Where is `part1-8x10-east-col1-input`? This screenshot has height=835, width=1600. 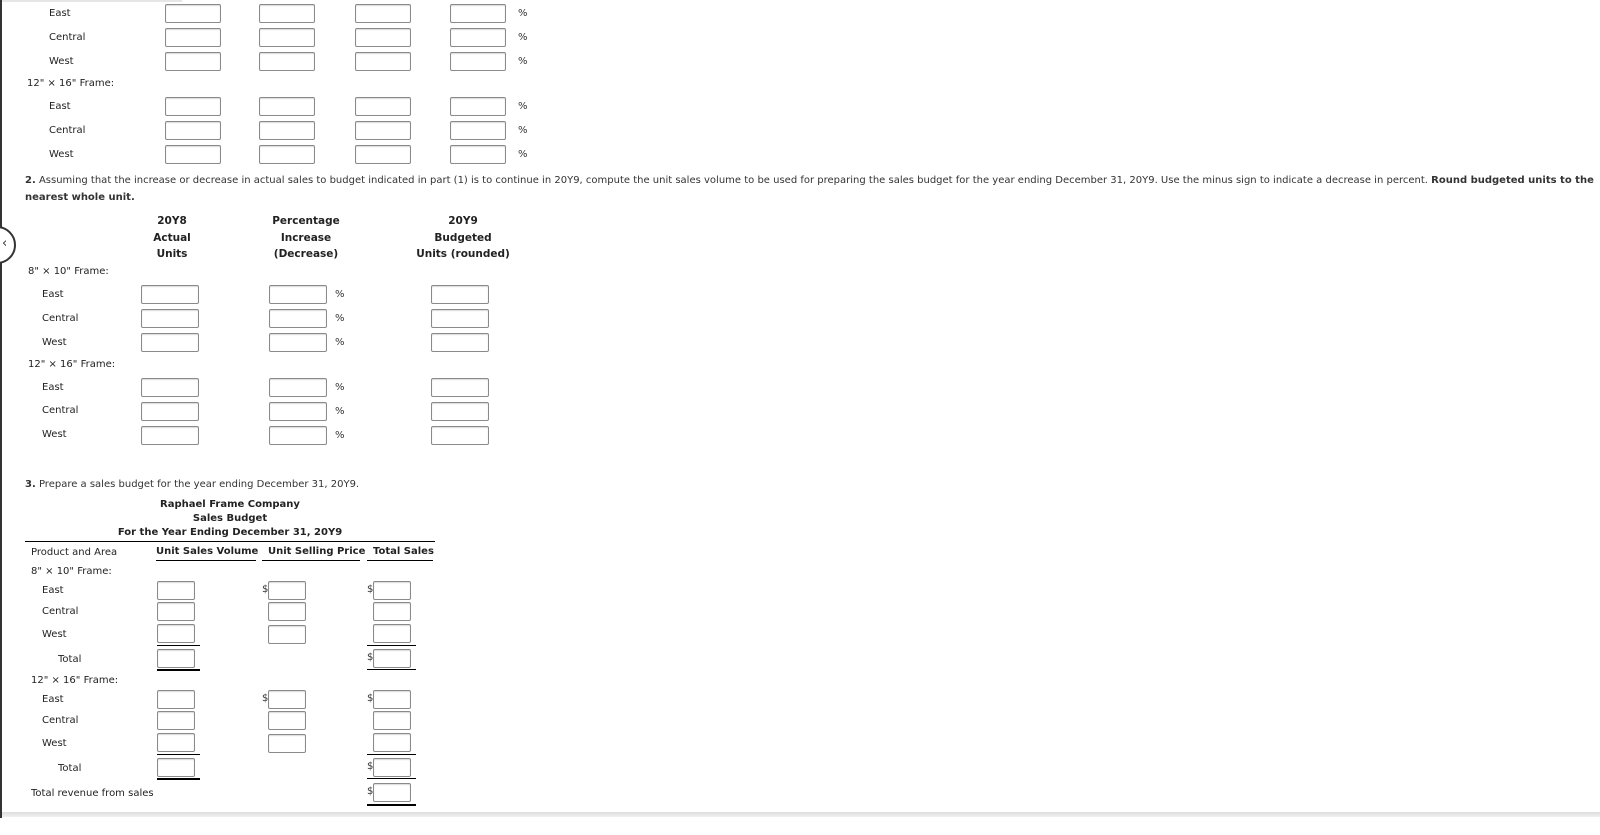 part1-8x10-east-col1-input is located at coordinates (193, 13).